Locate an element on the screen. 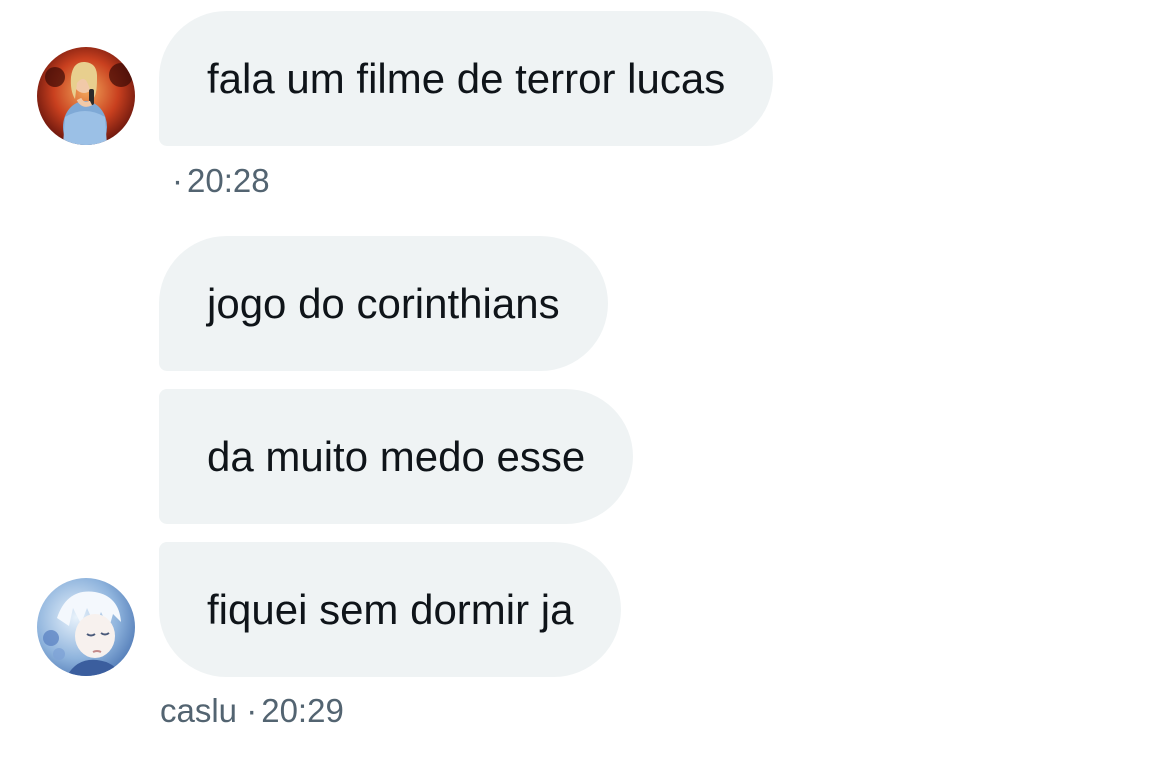 The height and width of the screenshot is (763, 1170). message-bubble: da muito medo esse is located at coordinates (396, 456).